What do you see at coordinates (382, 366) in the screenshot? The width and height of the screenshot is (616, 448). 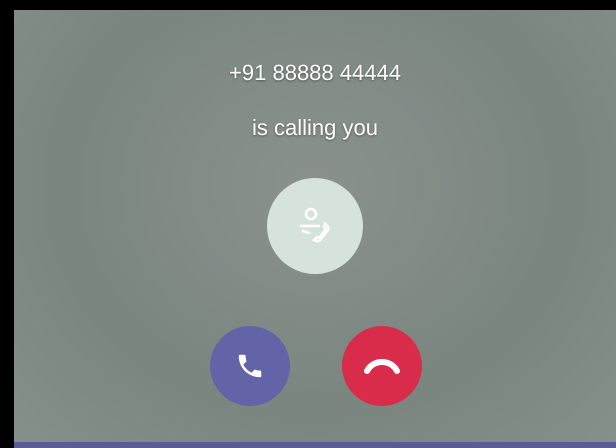 I see `hang-up-icon` at bounding box center [382, 366].